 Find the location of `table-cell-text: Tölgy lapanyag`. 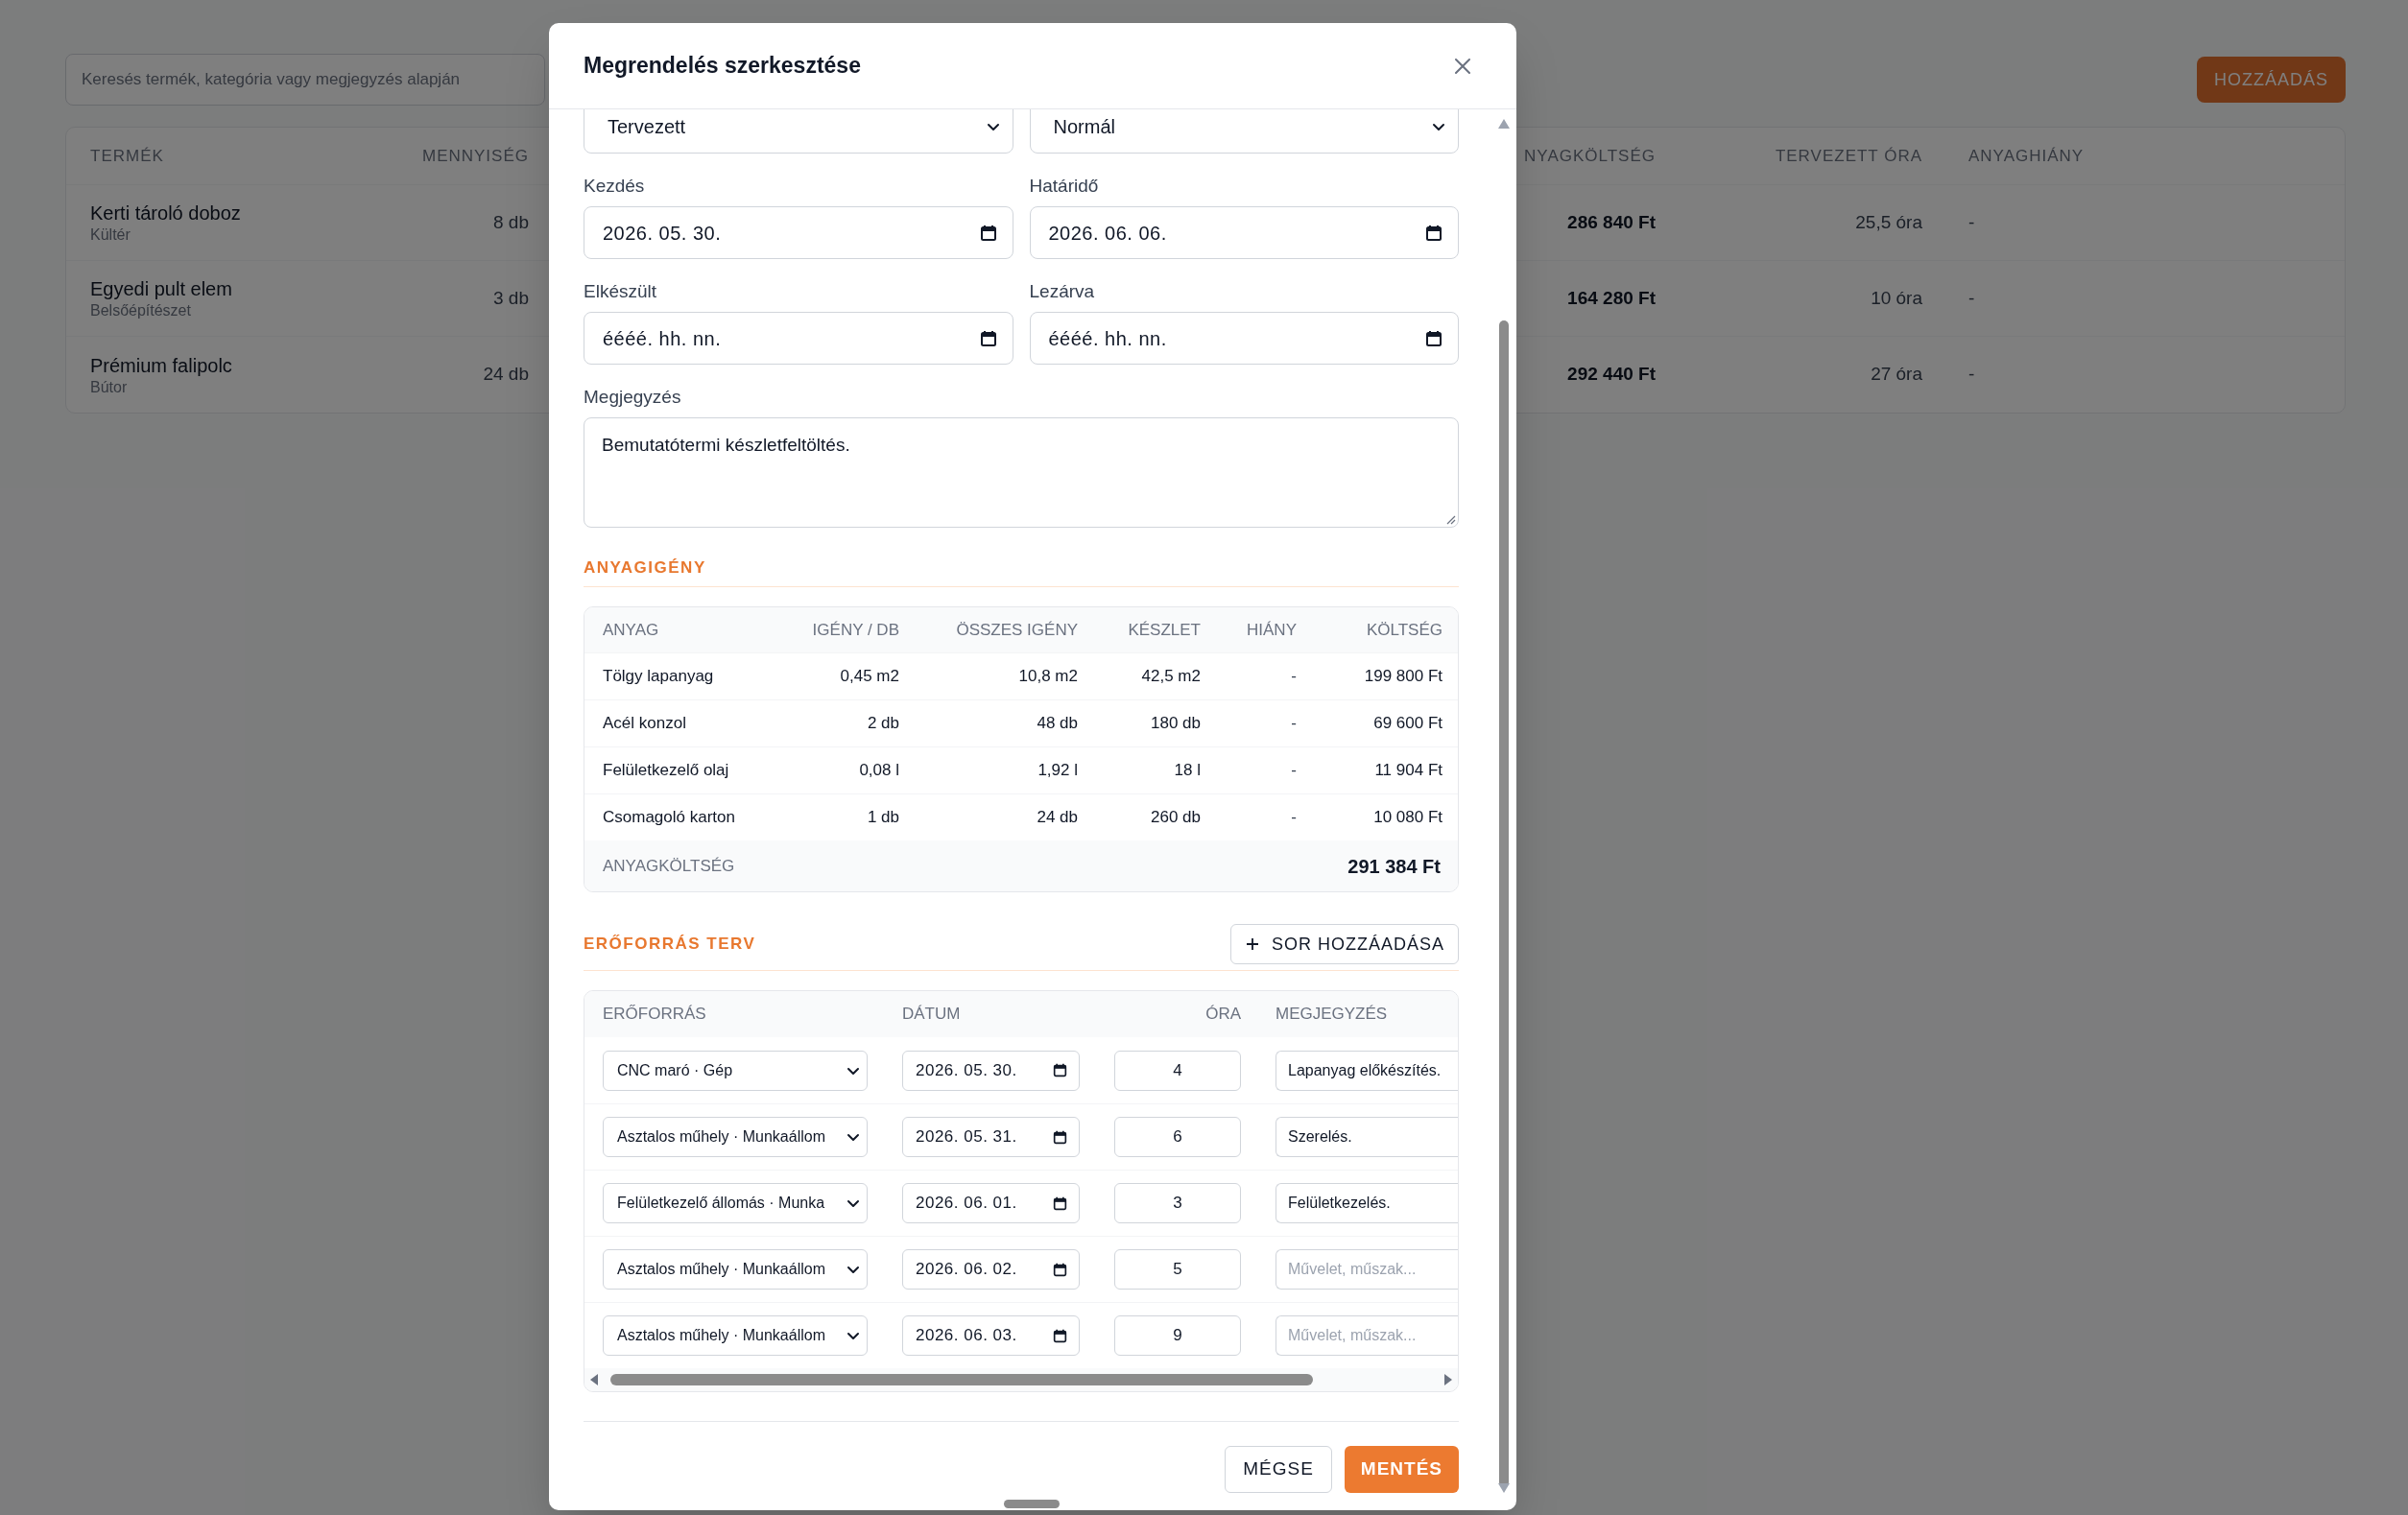

table-cell-text: Tölgy lapanyag is located at coordinates (658, 677).